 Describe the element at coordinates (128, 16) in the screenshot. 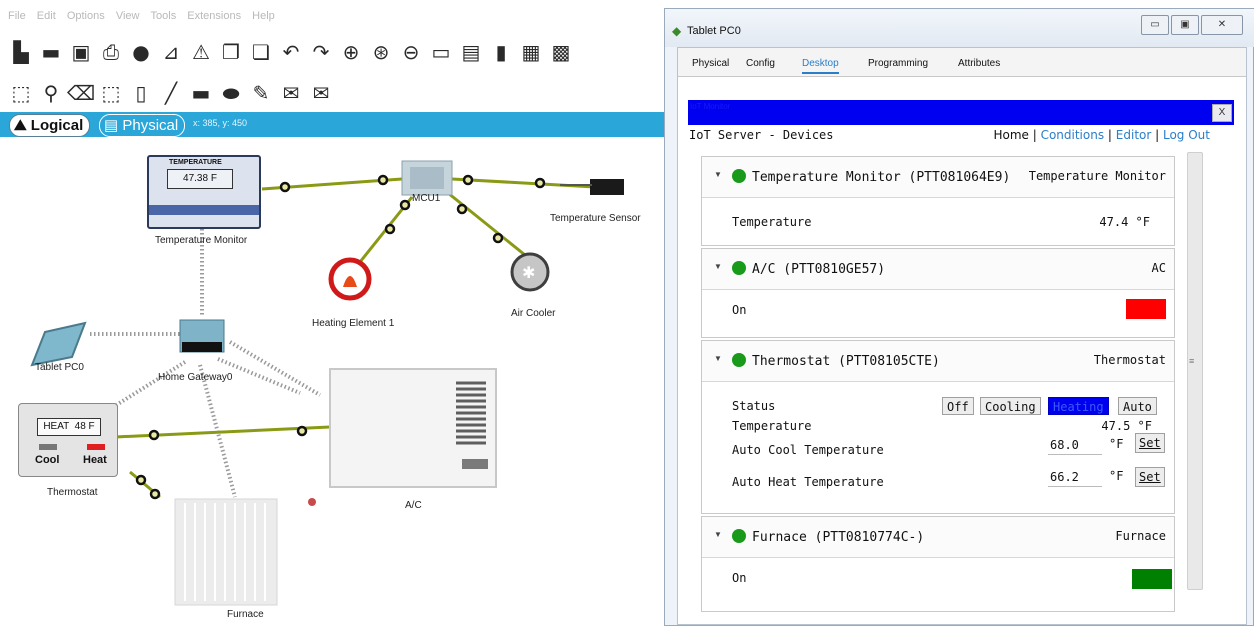

I see `menu-view: View` at that location.